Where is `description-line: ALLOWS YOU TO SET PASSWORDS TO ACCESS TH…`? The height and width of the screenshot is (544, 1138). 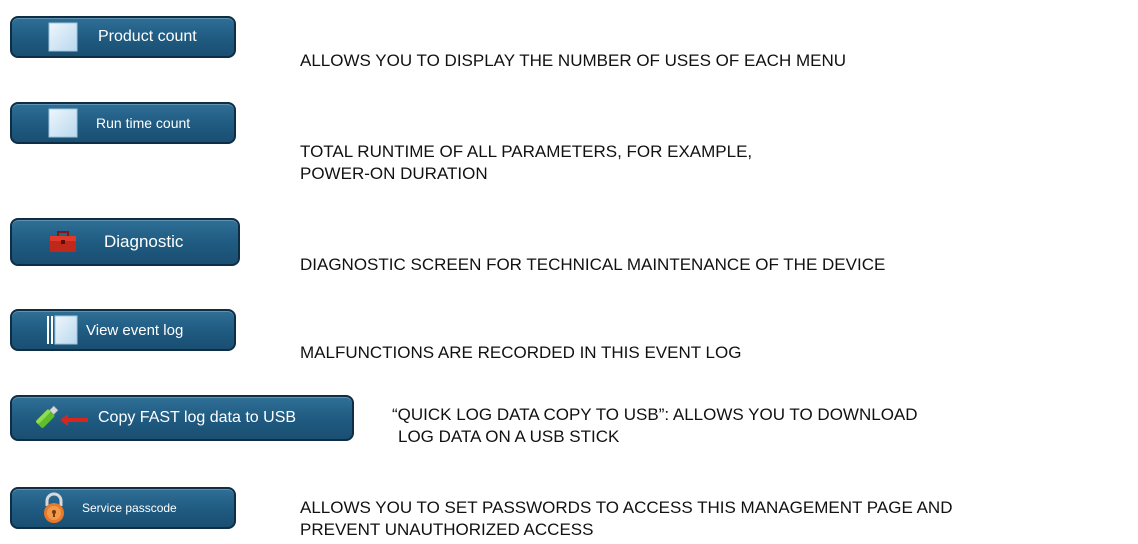 description-line: ALLOWS YOU TO SET PASSWORDS TO ACCESS TH… is located at coordinates (626, 507).